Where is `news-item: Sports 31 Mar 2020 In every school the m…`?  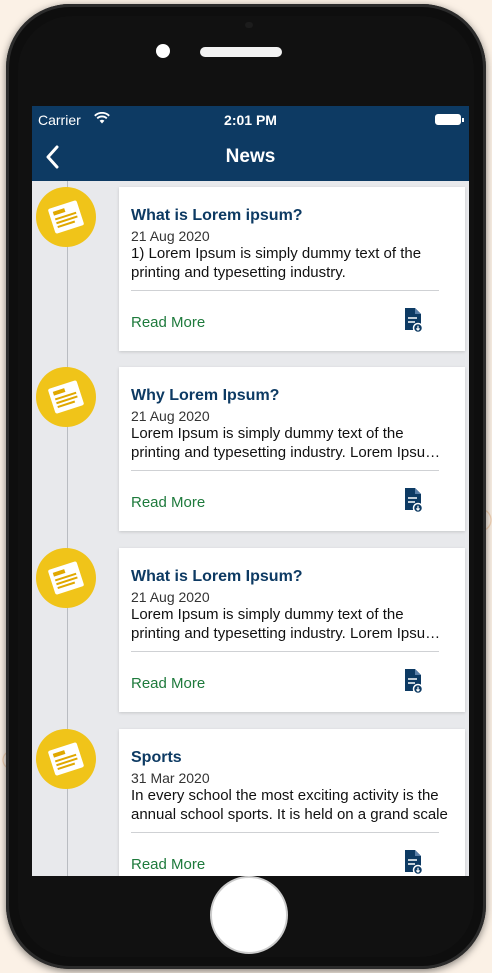
news-item: Sports 31 Mar 2020 In every school the m… is located at coordinates (250, 799).